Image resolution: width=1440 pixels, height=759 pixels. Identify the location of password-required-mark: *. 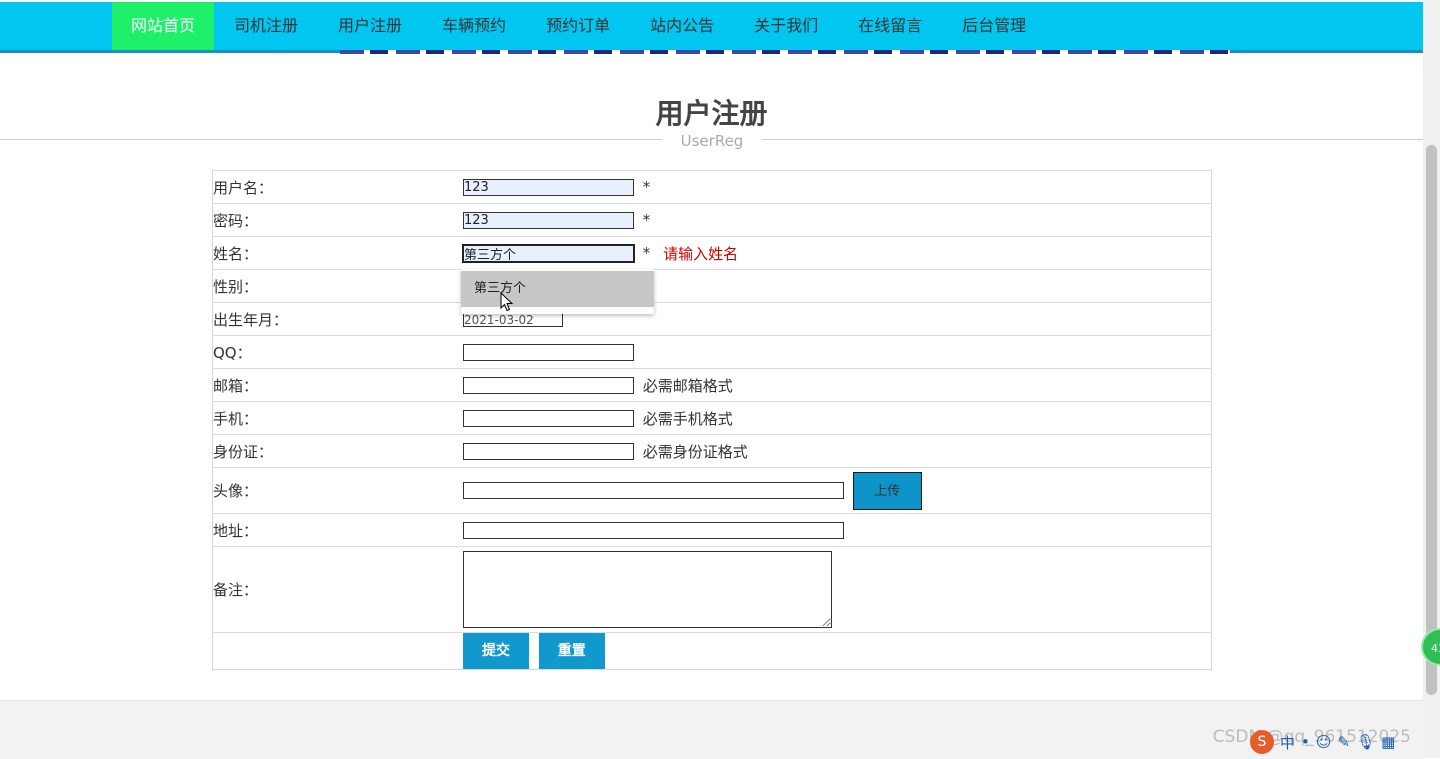
(646, 220).